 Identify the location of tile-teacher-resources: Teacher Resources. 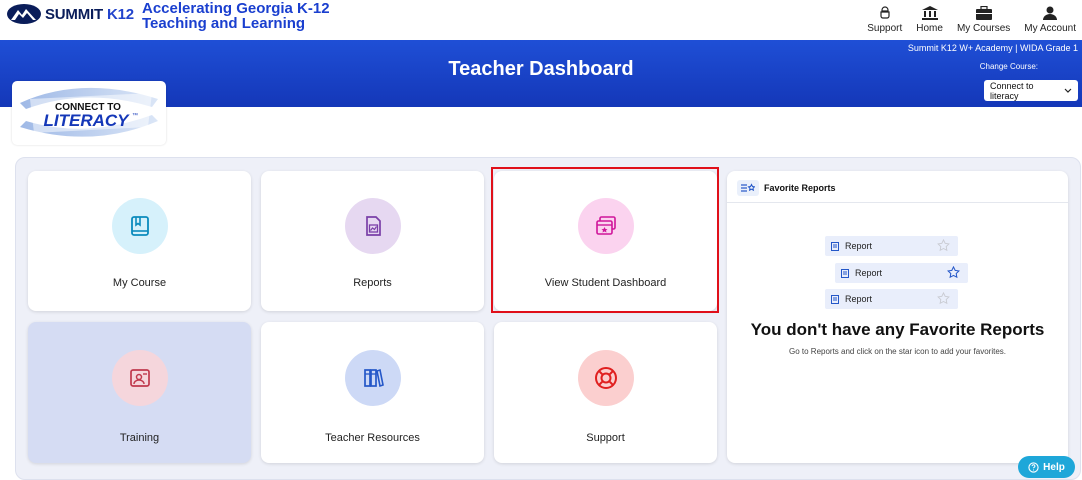
(372, 392).